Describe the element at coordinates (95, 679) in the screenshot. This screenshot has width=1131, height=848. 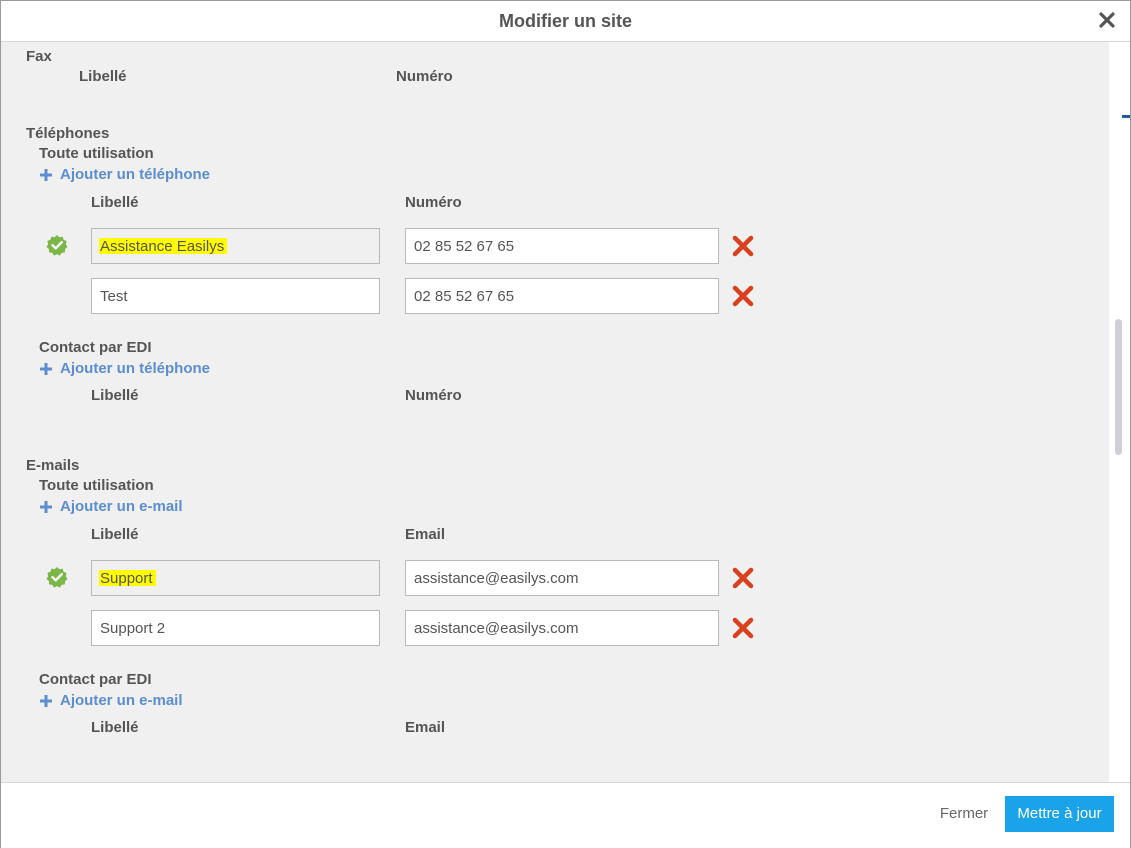
I see `emails-edi-title: Contact par EDI` at that location.